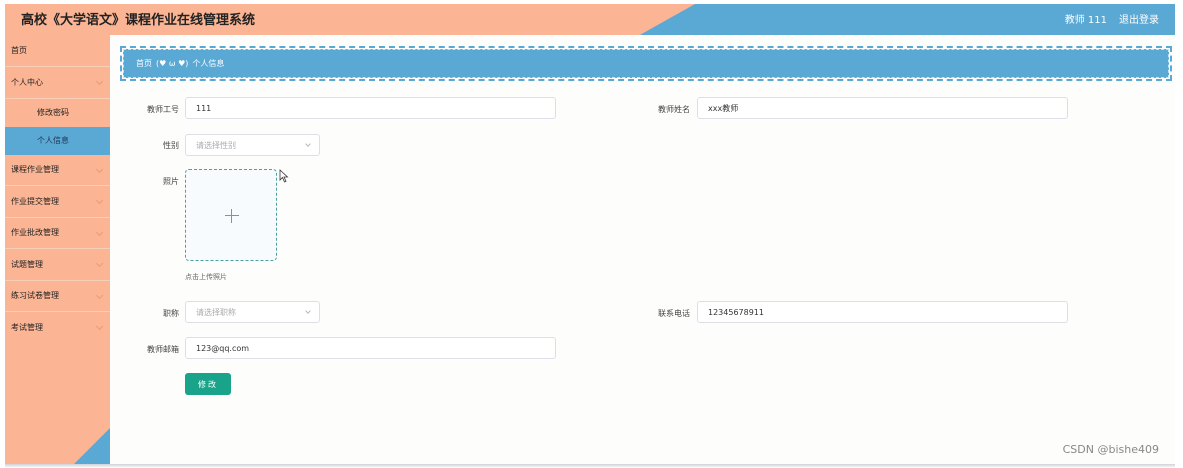 This screenshot has width=1183, height=468. I want to click on teacher-id-label: 教师工号, so click(163, 109).